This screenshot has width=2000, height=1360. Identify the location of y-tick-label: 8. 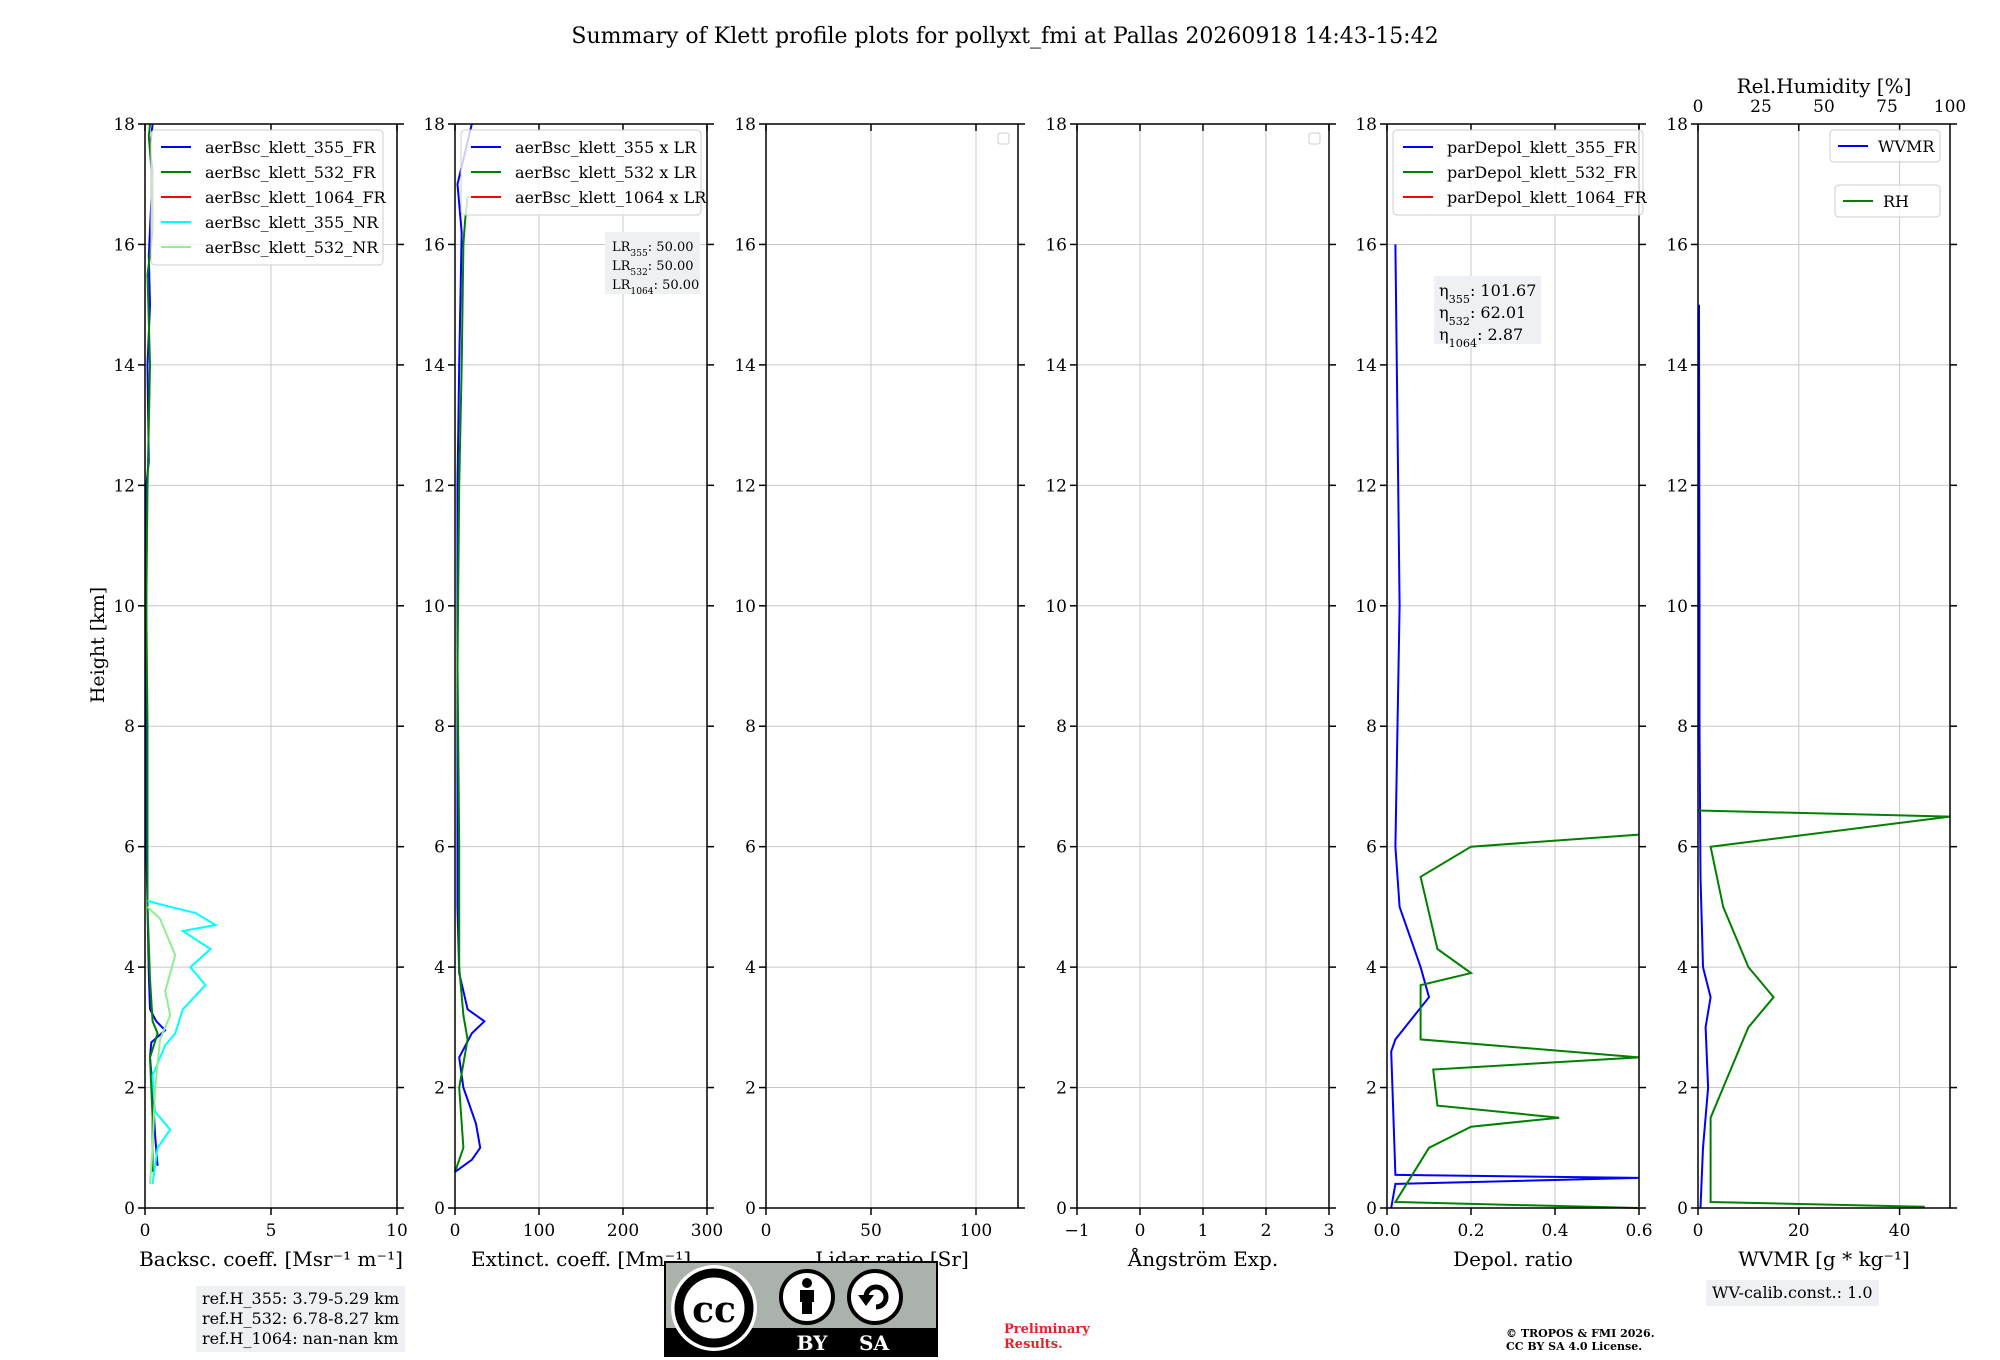
(1061, 727).